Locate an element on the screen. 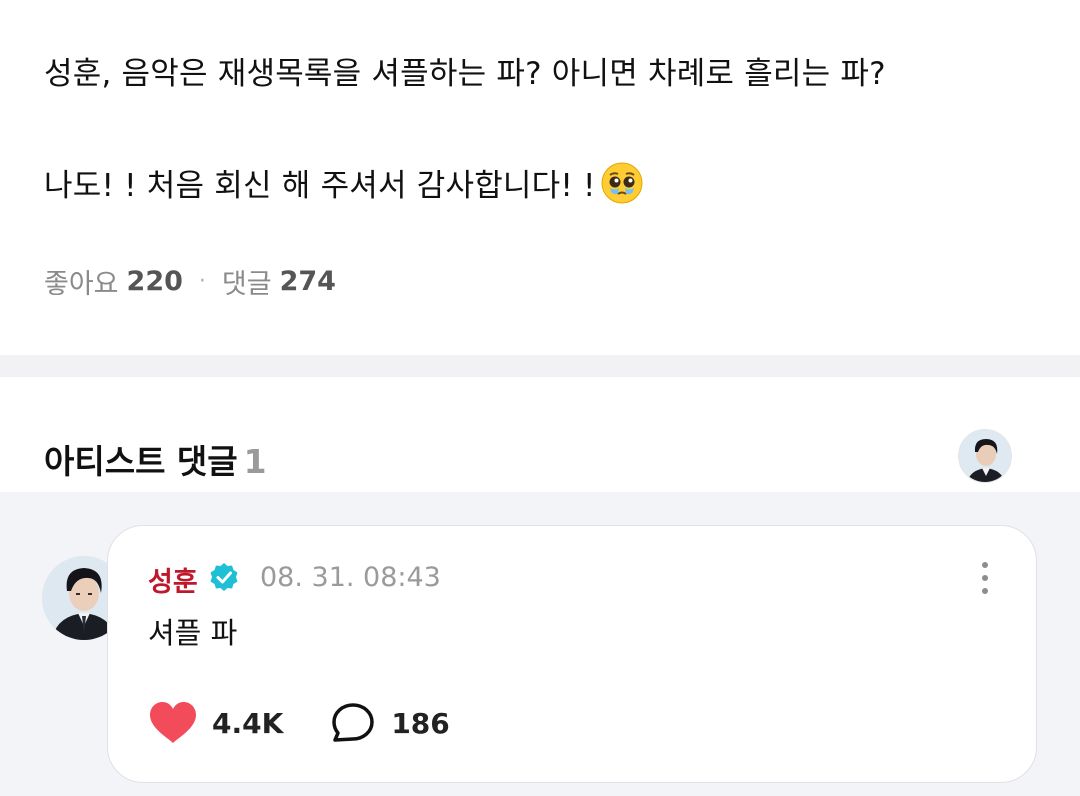  artist-comments-count: 1 is located at coordinates (255, 461).